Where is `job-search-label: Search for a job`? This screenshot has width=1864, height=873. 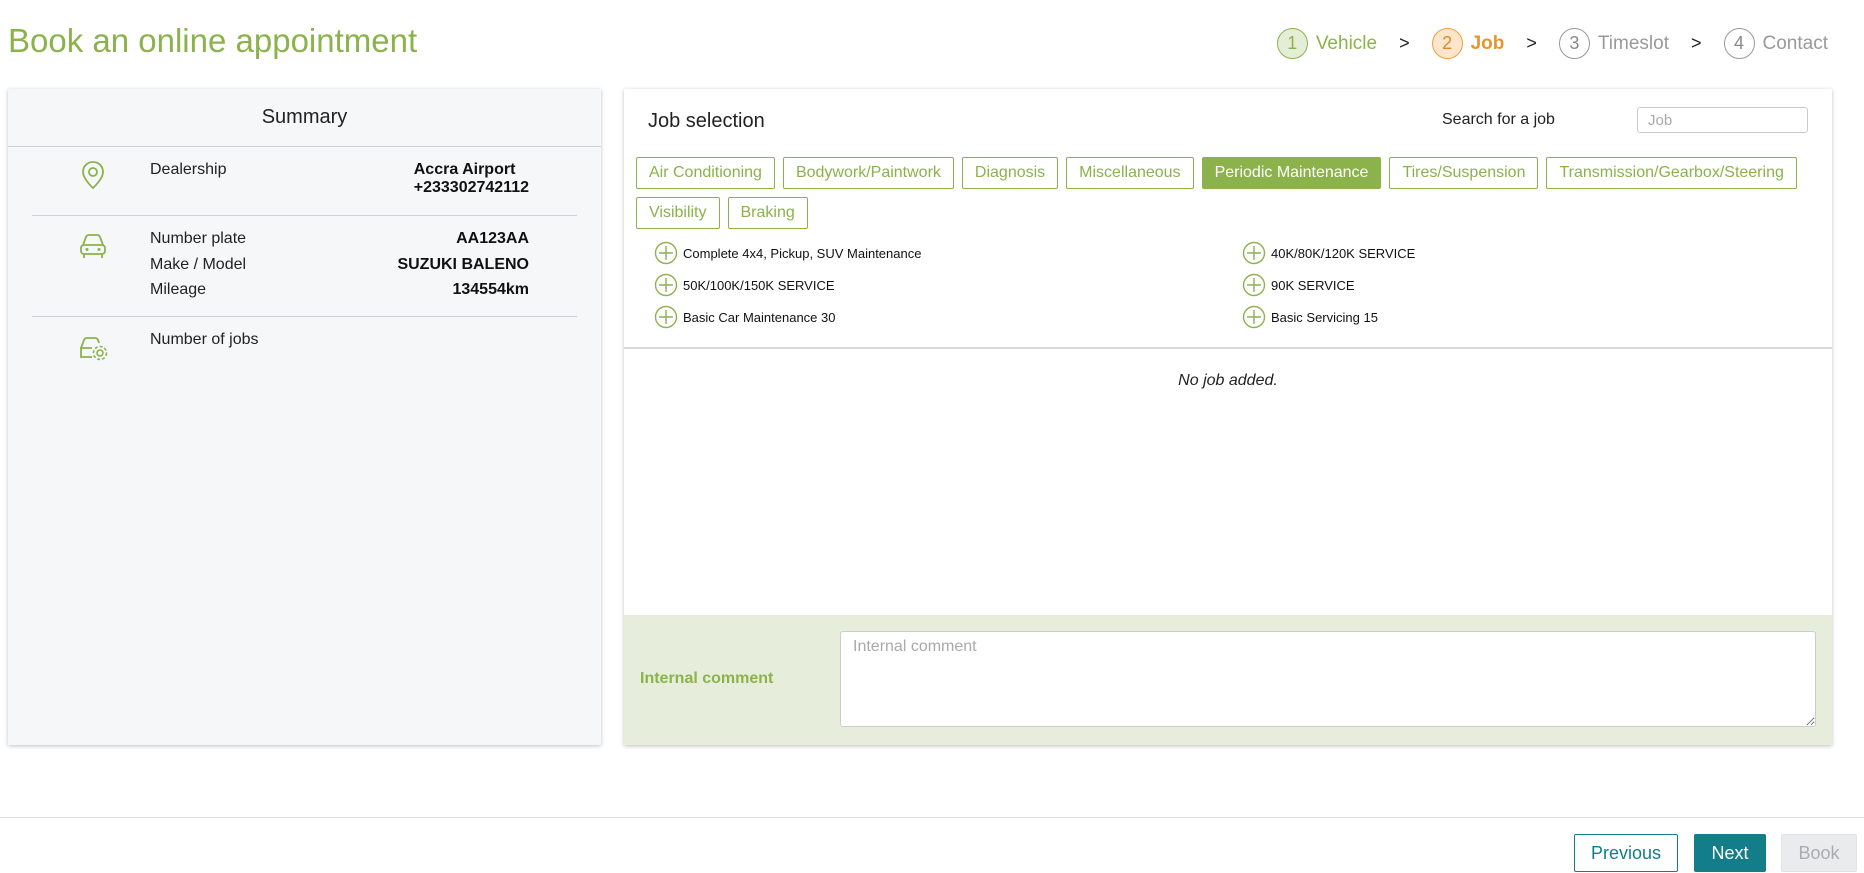
job-search-label: Search for a job is located at coordinates (1498, 119).